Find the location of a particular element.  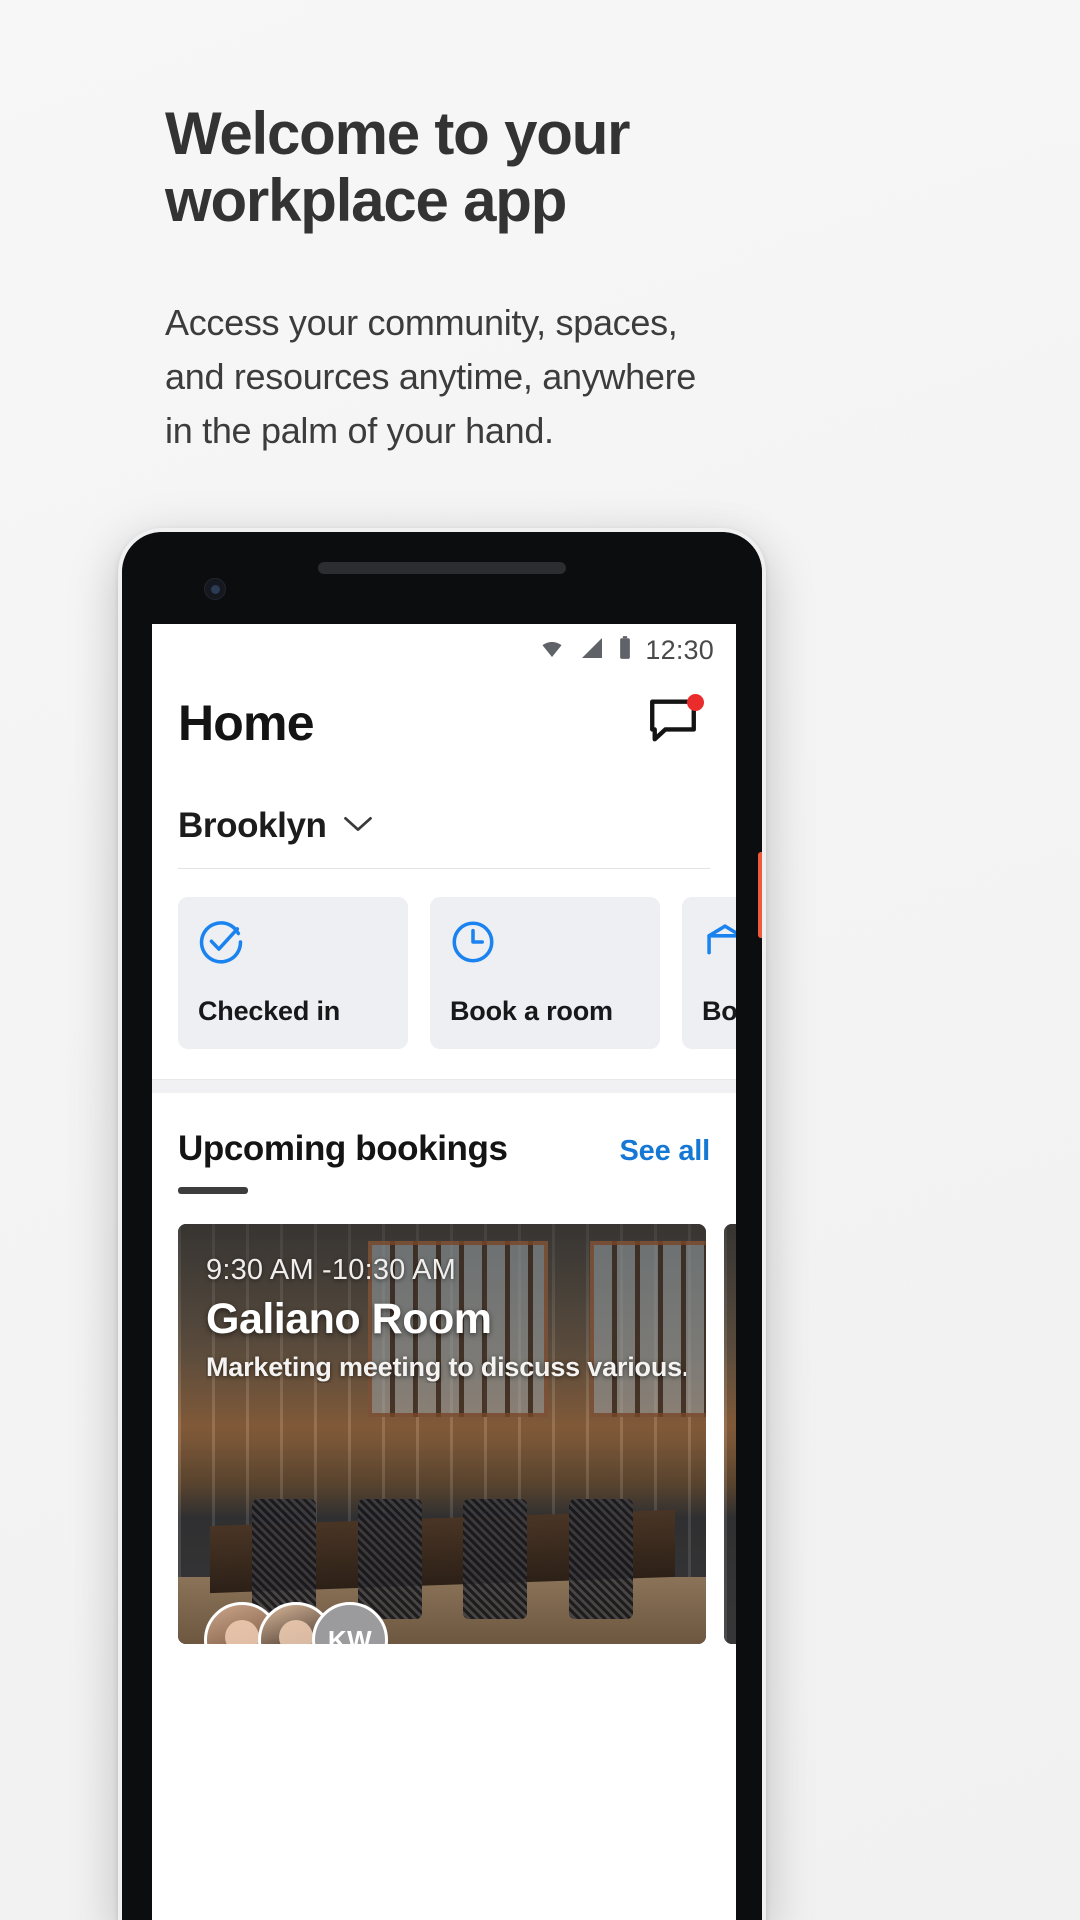

active-tab-indicator is located at coordinates (213, 1190).